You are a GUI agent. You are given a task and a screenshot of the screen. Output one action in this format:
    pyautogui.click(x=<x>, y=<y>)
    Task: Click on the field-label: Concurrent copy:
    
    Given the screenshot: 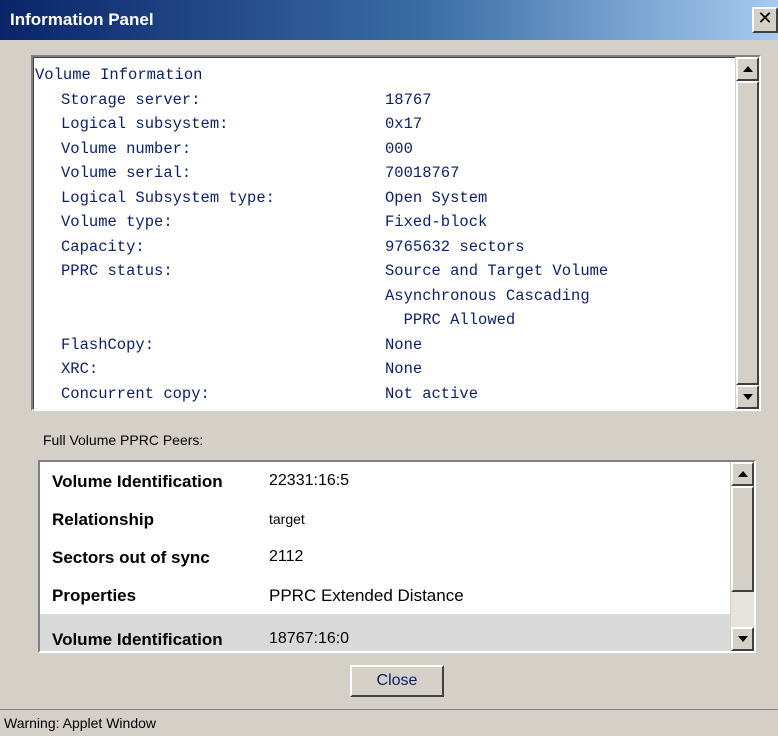 What is the action you would take?
    pyautogui.click(x=135, y=393)
    